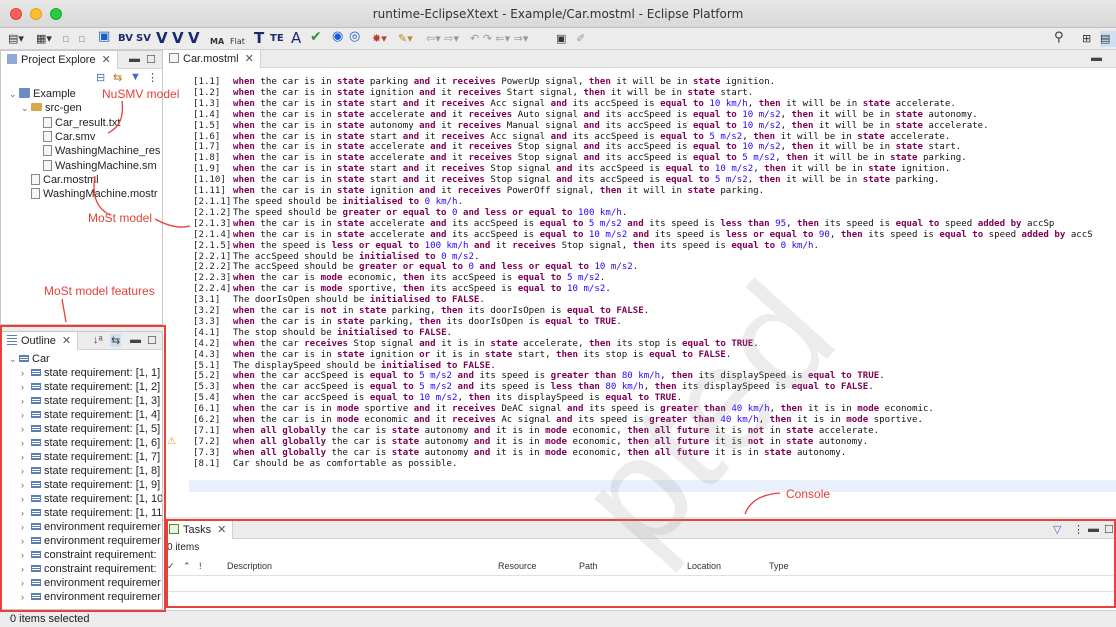 The height and width of the screenshot is (627, 1116). I want to click on save-icon: ▫, so click(65, 39).